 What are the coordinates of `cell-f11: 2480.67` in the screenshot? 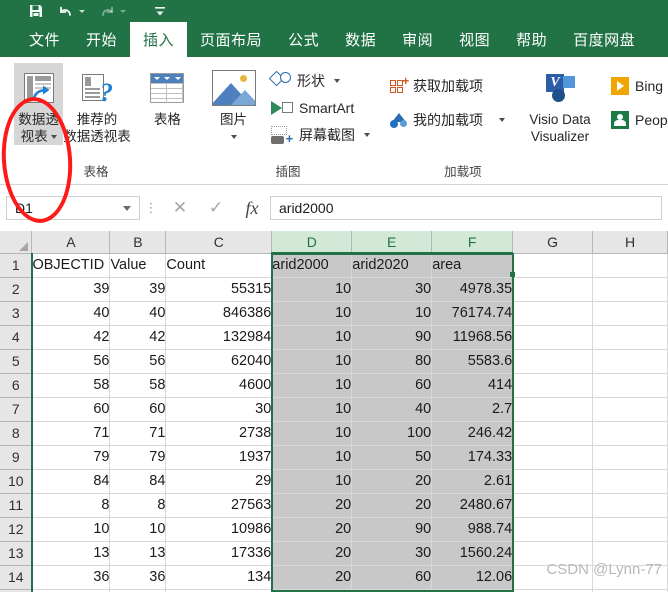 It's located at (472, 505).